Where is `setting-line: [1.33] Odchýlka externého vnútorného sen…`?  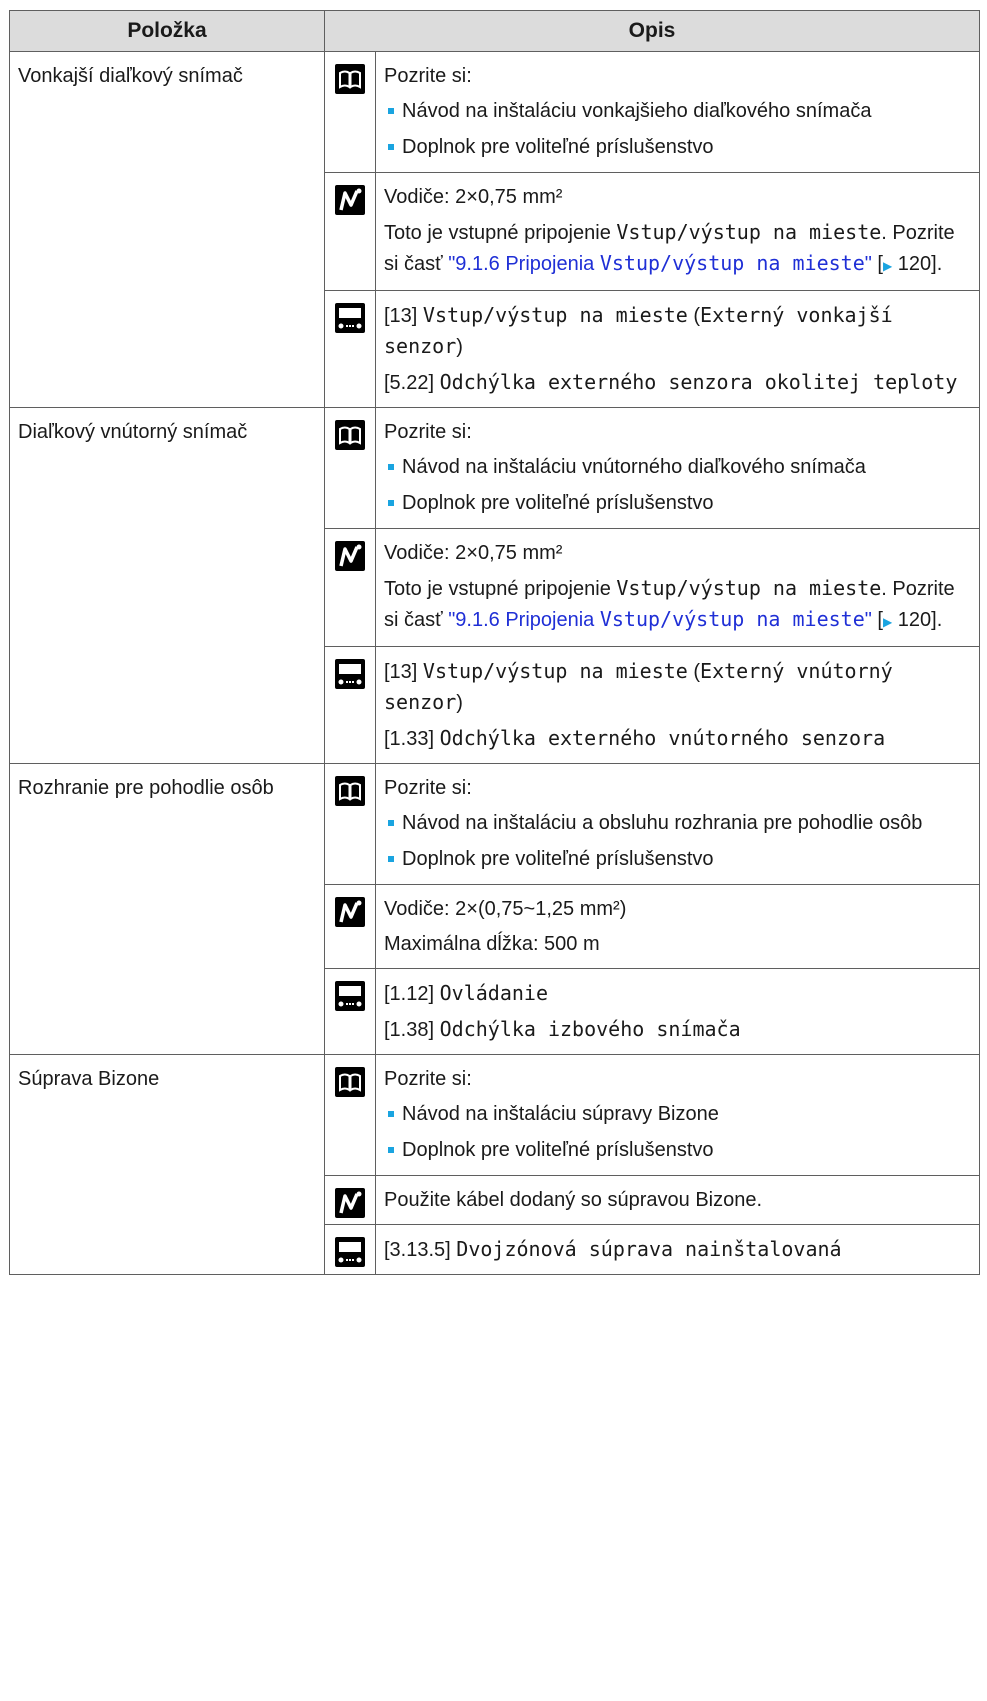 setting-line: [1.33] Odchýlka externého vnútorného sen… is located at coordinates (635, 738).